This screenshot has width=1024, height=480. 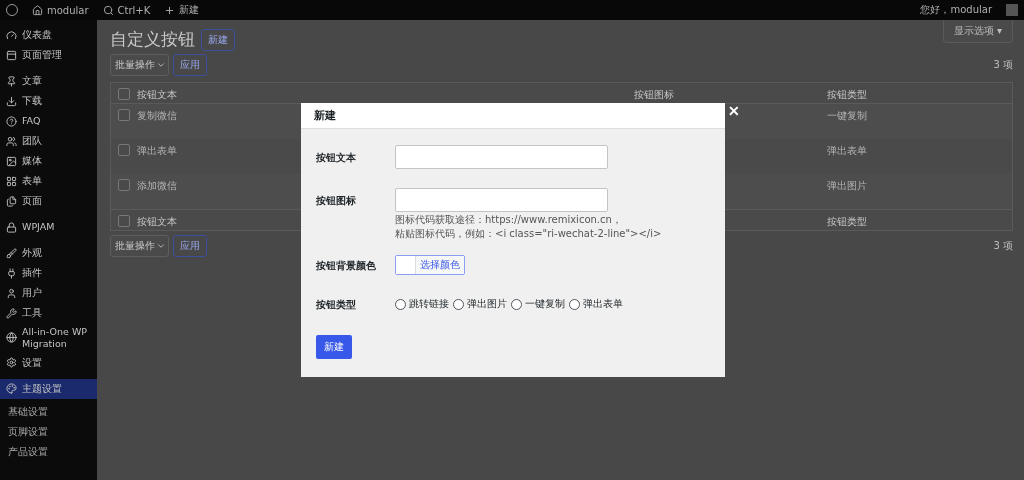 What do you see at coordinates (48, 293) in the screenshot?
I see `sidebar-item: 用户` at bounding box center [48, 293].